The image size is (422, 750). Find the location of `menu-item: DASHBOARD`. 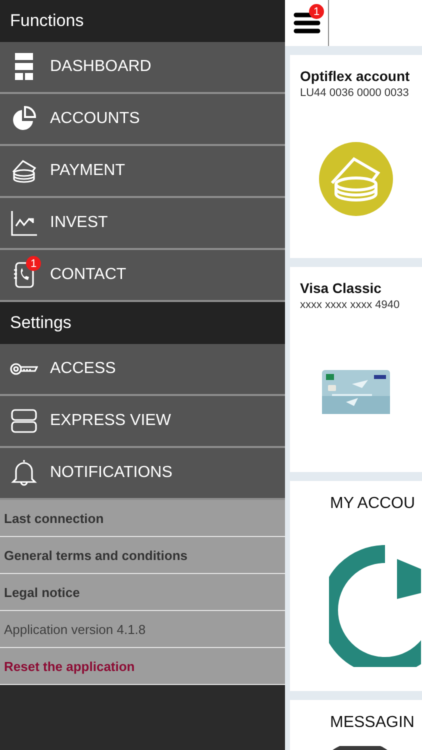

menu-item: DASHBOARD is located at coordinates (142, 68).